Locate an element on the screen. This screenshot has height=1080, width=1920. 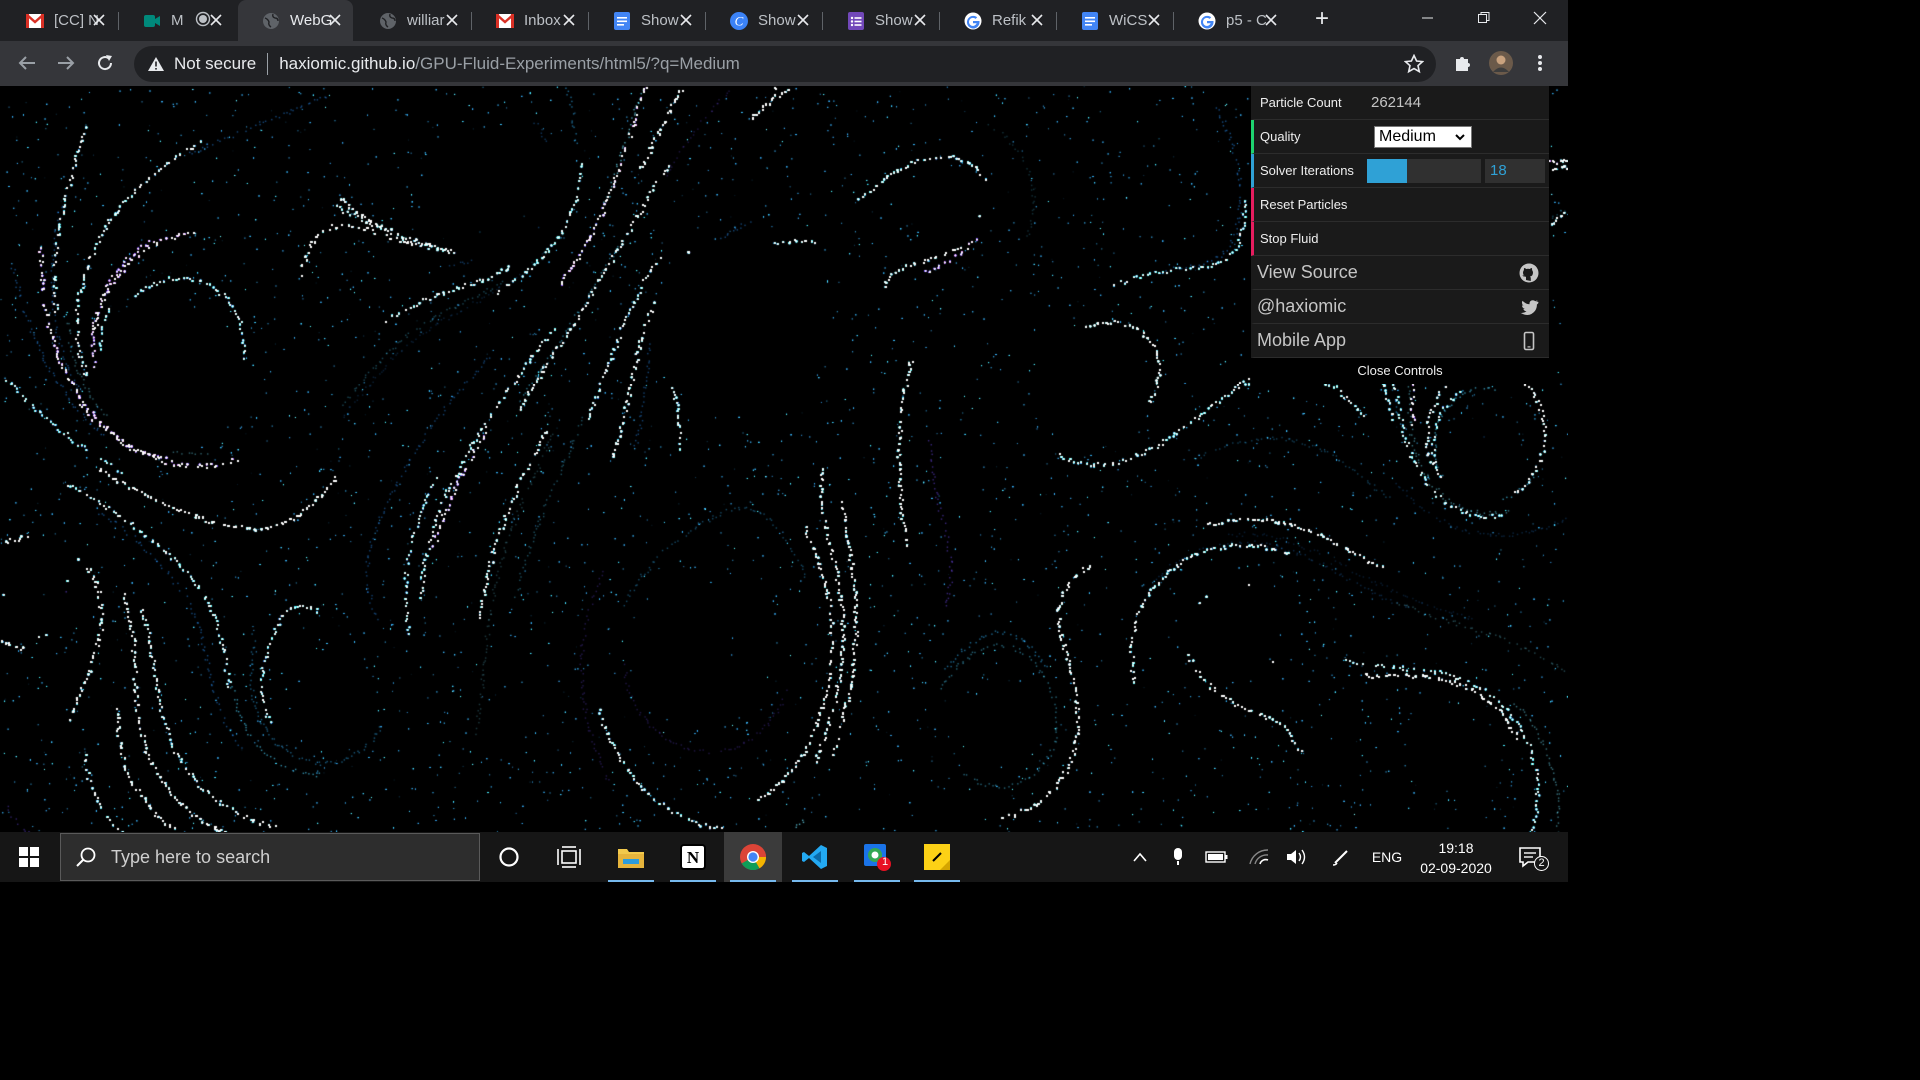
chrome-taskbar-button is located at coordinates (753, 857).